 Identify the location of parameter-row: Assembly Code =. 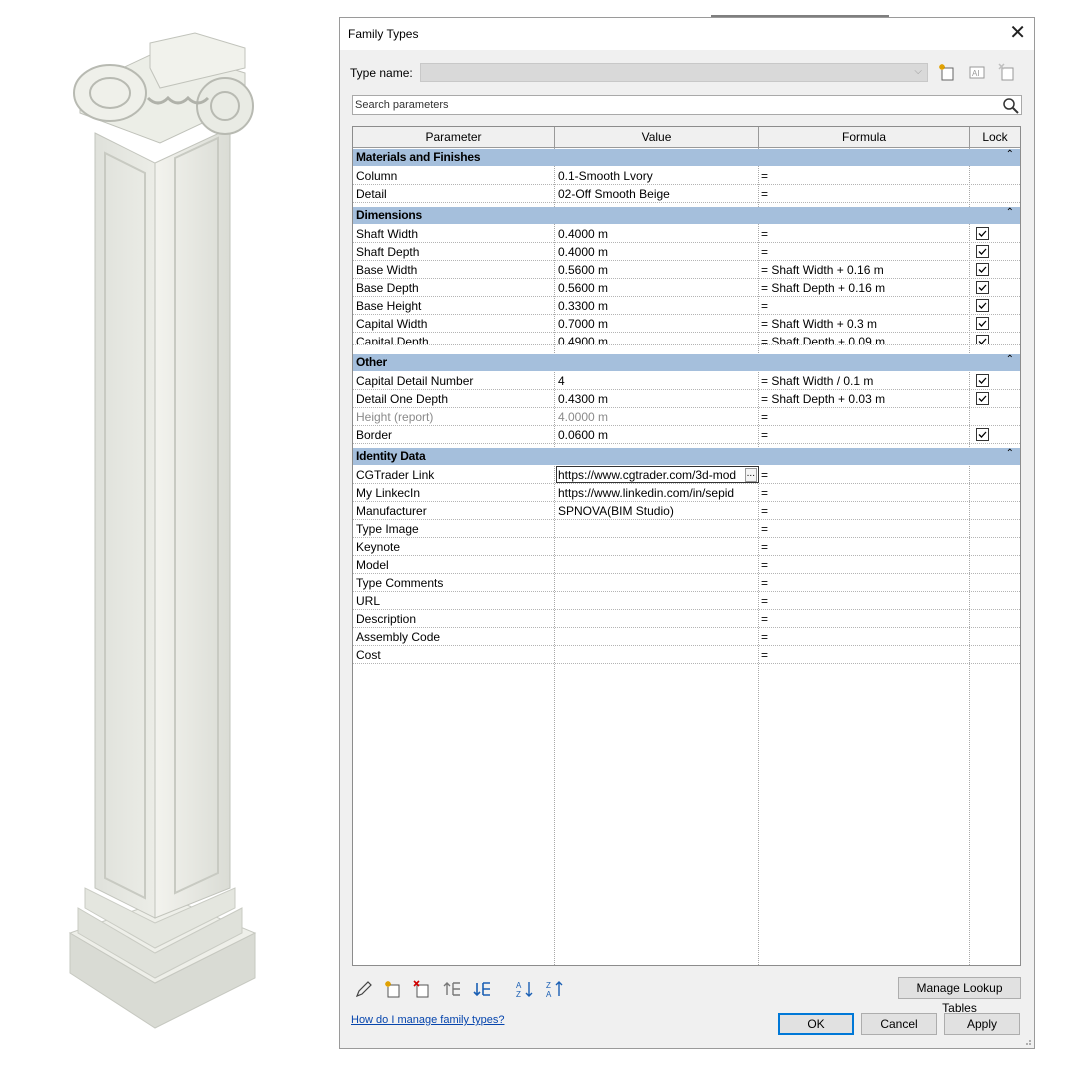
(686, 637).